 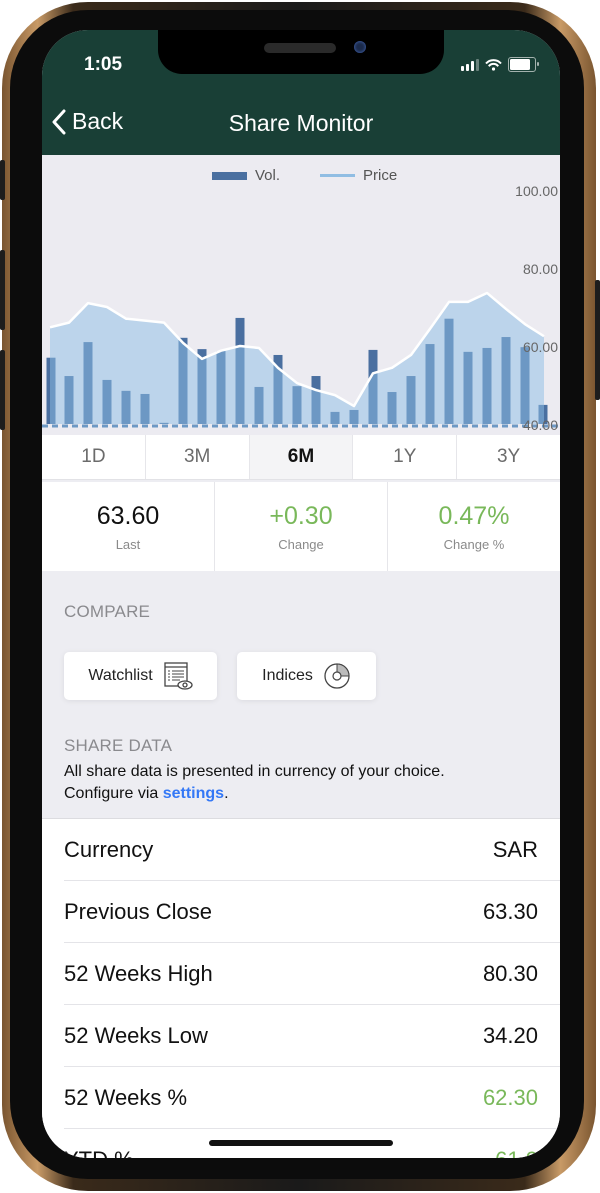 I want to click on configure-prefix: Configure via, so click(x=113, y=793).